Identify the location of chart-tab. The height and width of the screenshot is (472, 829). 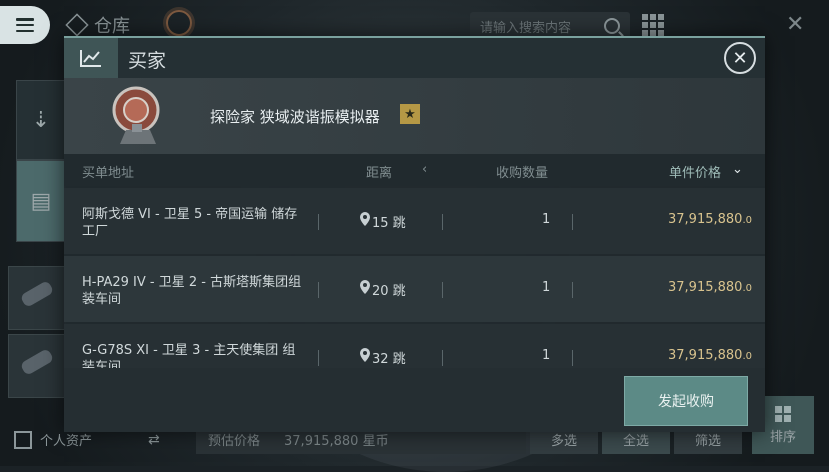
(91, 58).